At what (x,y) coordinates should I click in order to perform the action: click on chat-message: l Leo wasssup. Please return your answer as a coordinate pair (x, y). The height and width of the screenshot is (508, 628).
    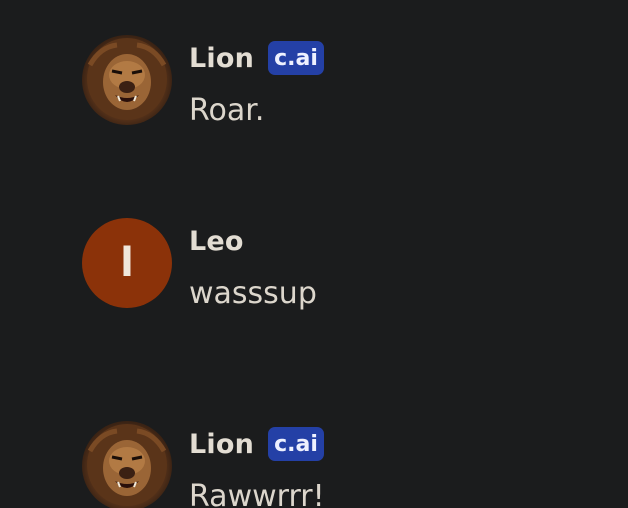
    Looking at the image, I should click on (199, 264).